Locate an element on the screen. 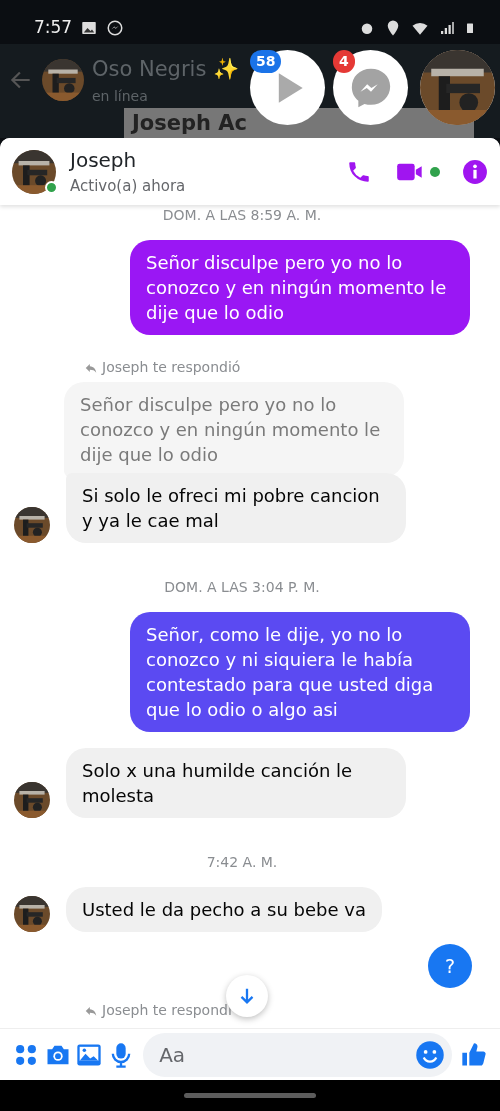 Image resolution: width=500 pixels, height=1111 pixels. help-button: ? is located at coordinates (450, 966).